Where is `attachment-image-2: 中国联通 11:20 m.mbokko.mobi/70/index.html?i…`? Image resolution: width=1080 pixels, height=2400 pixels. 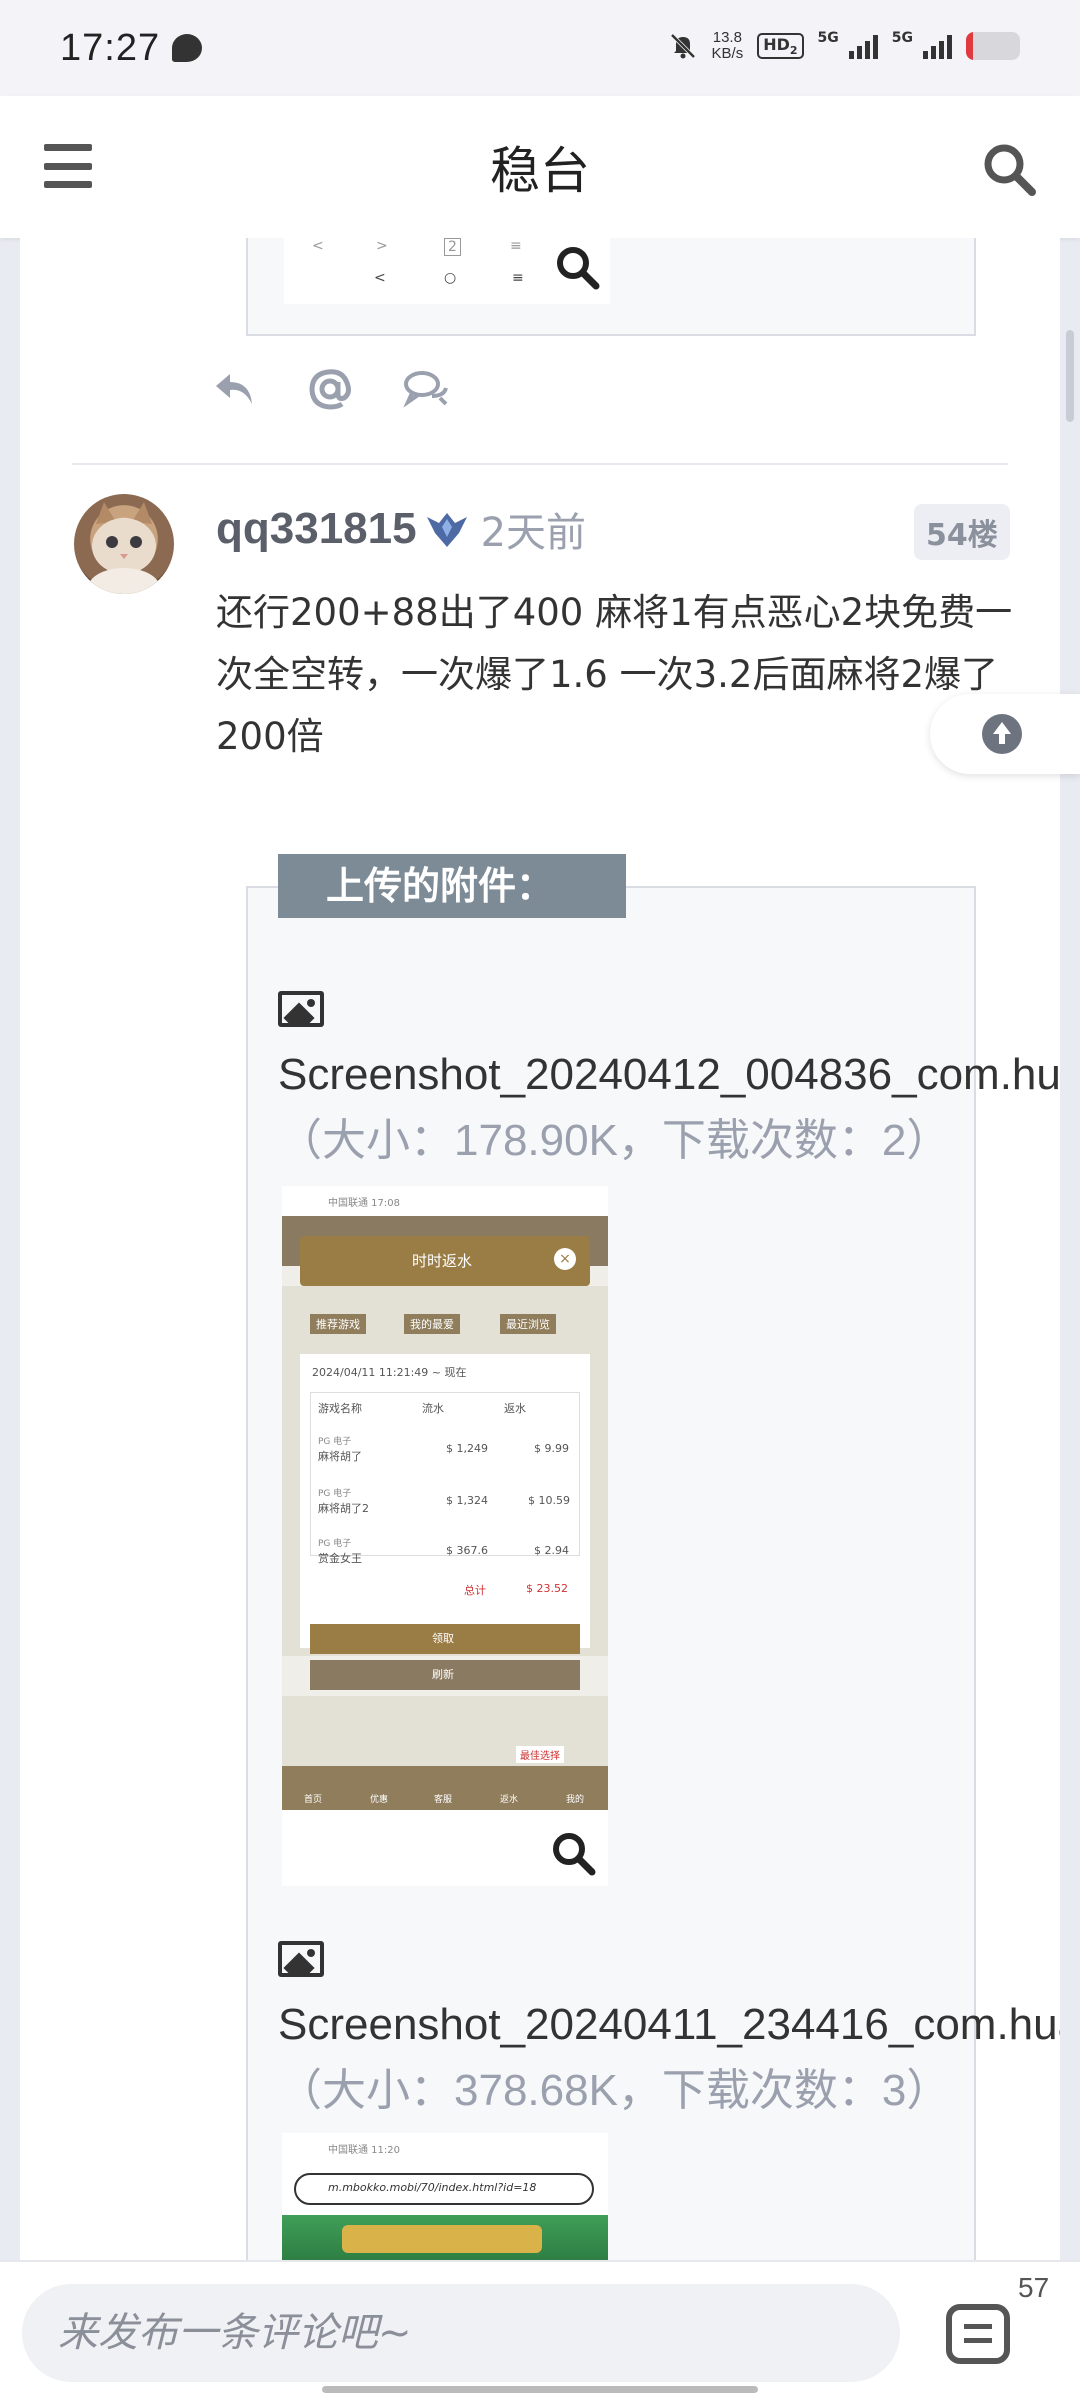
attachment-image-2: 中国联通 11:20 m.mbokko.mobi/70/index.html?i… is located at coordinates (445, 2196).